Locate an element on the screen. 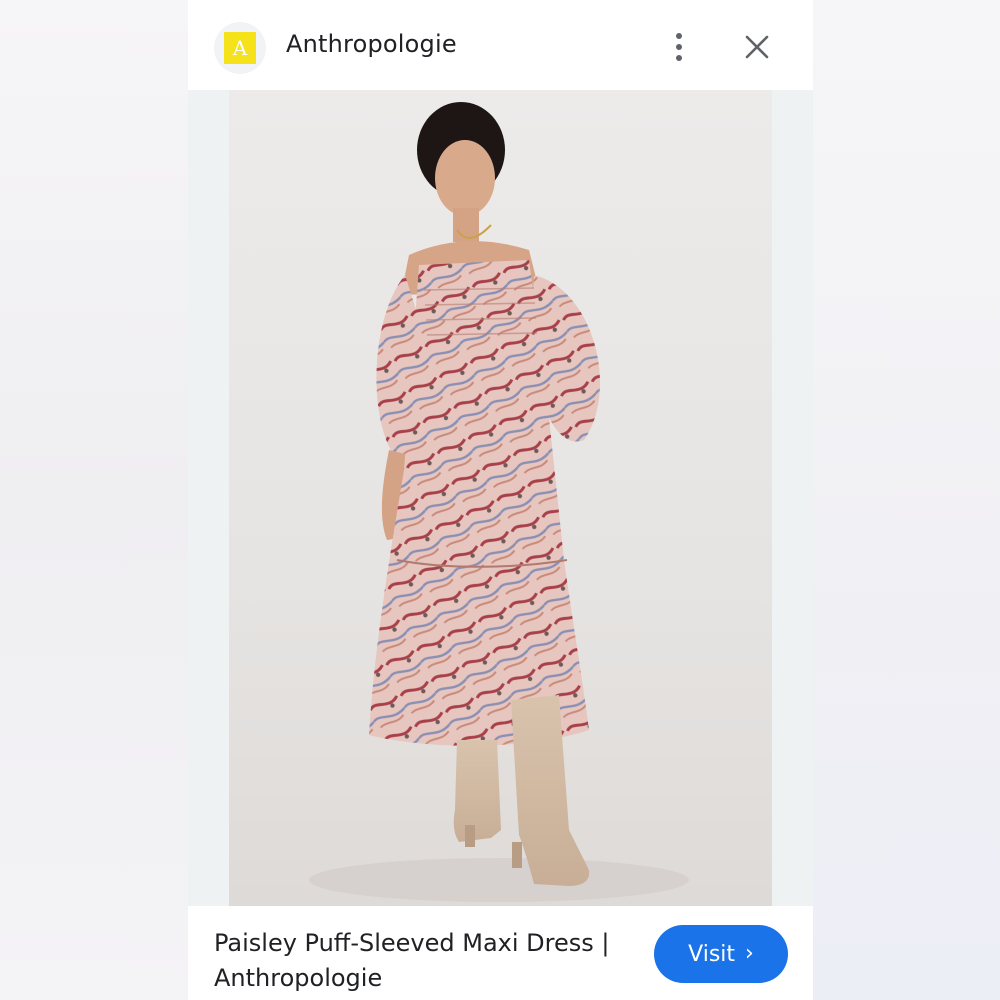 The height and width of the screenshot is (1000, 1000). more-vert-icon is located at coordinates (679, 36).